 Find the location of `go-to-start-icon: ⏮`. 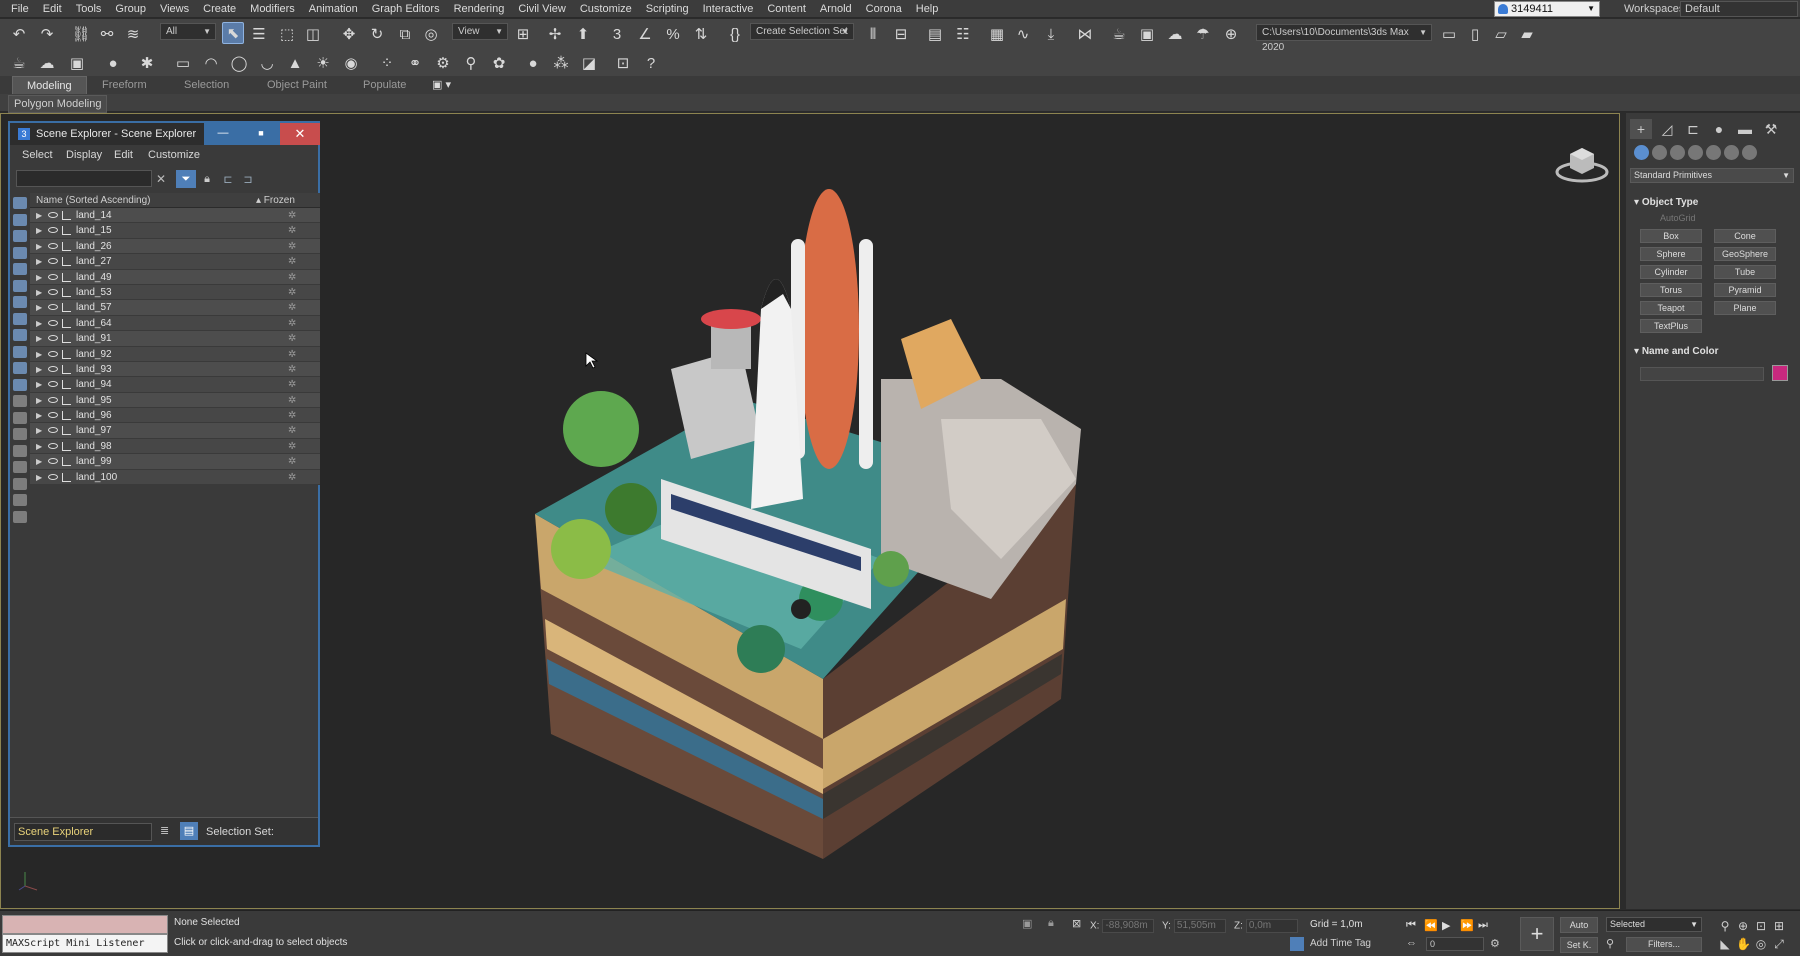

go-to-start-icon: ⏮ is located at coordinates (1415, 925).